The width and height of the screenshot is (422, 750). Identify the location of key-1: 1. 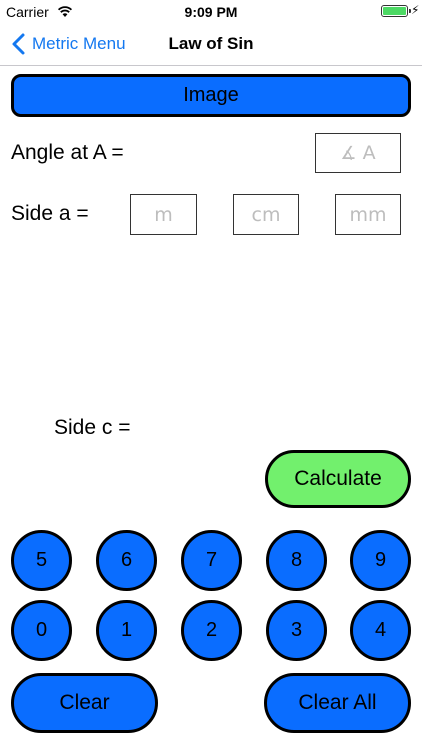
(126, 630).